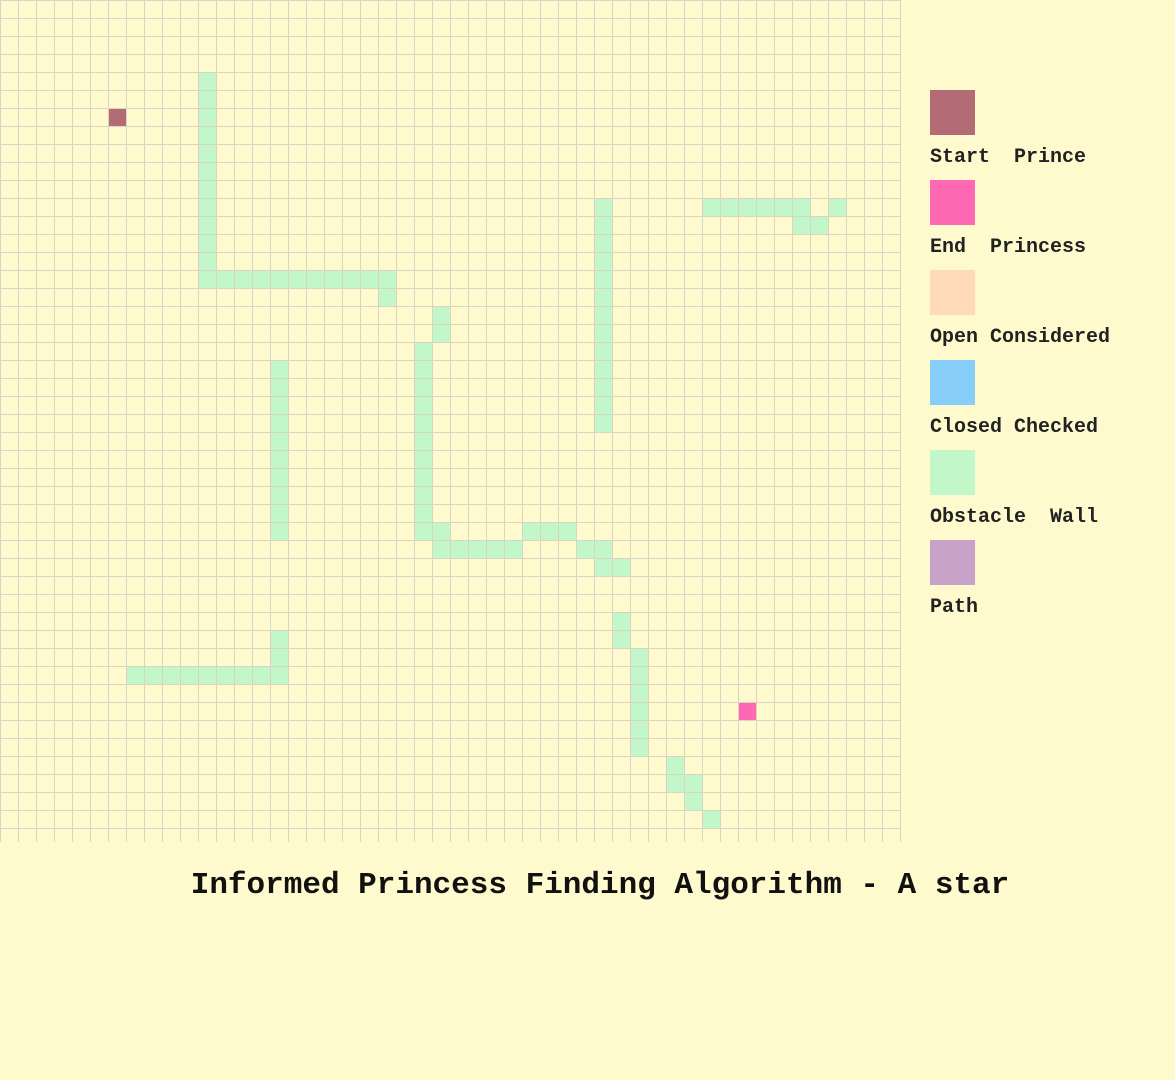 The image size is (1175, 1080). What do you see at coordinates (747, 711) in the screenshot?
I see `end-cell` at bounding box center [747, 711].